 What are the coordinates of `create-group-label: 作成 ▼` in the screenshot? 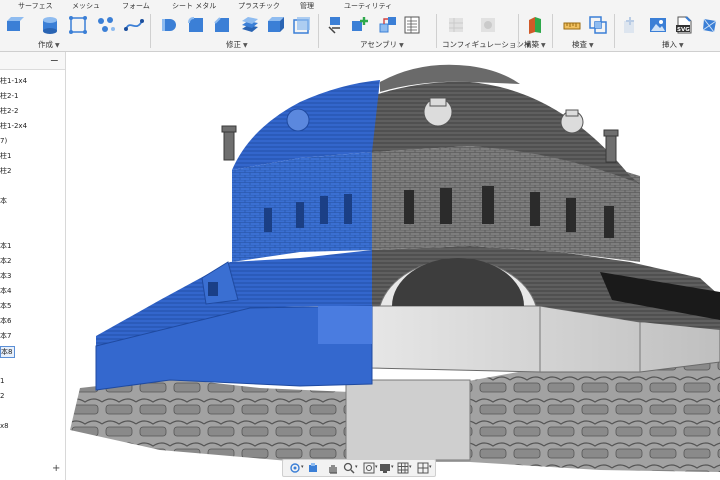 It's located at (49, 44).